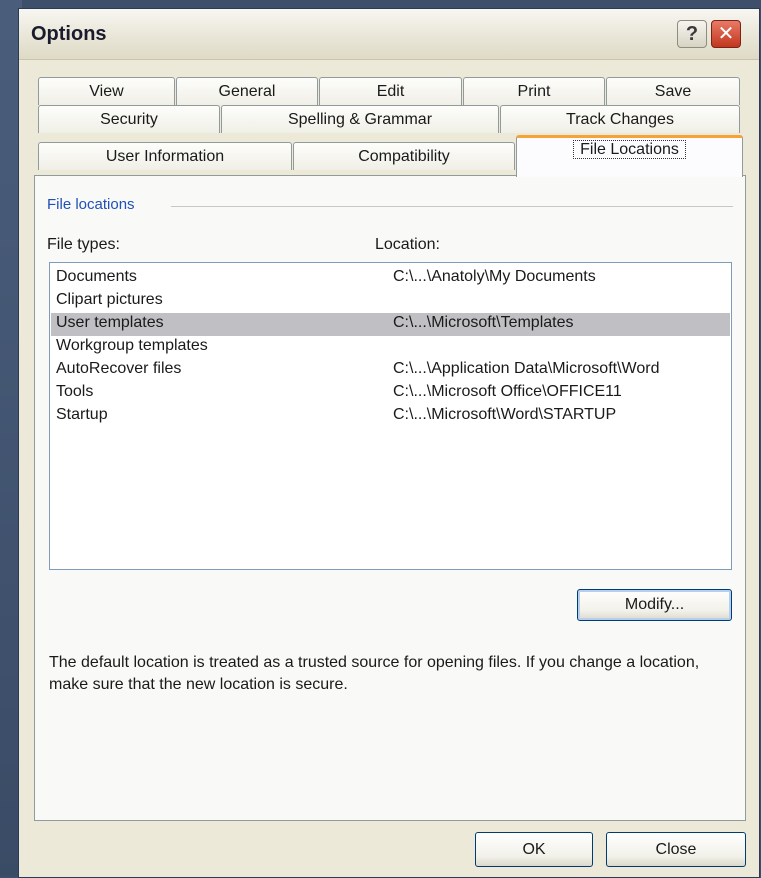 The image size is (761, 878). Describe the element at coordinates (82, 414) in the screenshot. I see `file-type: Startup` at that location.